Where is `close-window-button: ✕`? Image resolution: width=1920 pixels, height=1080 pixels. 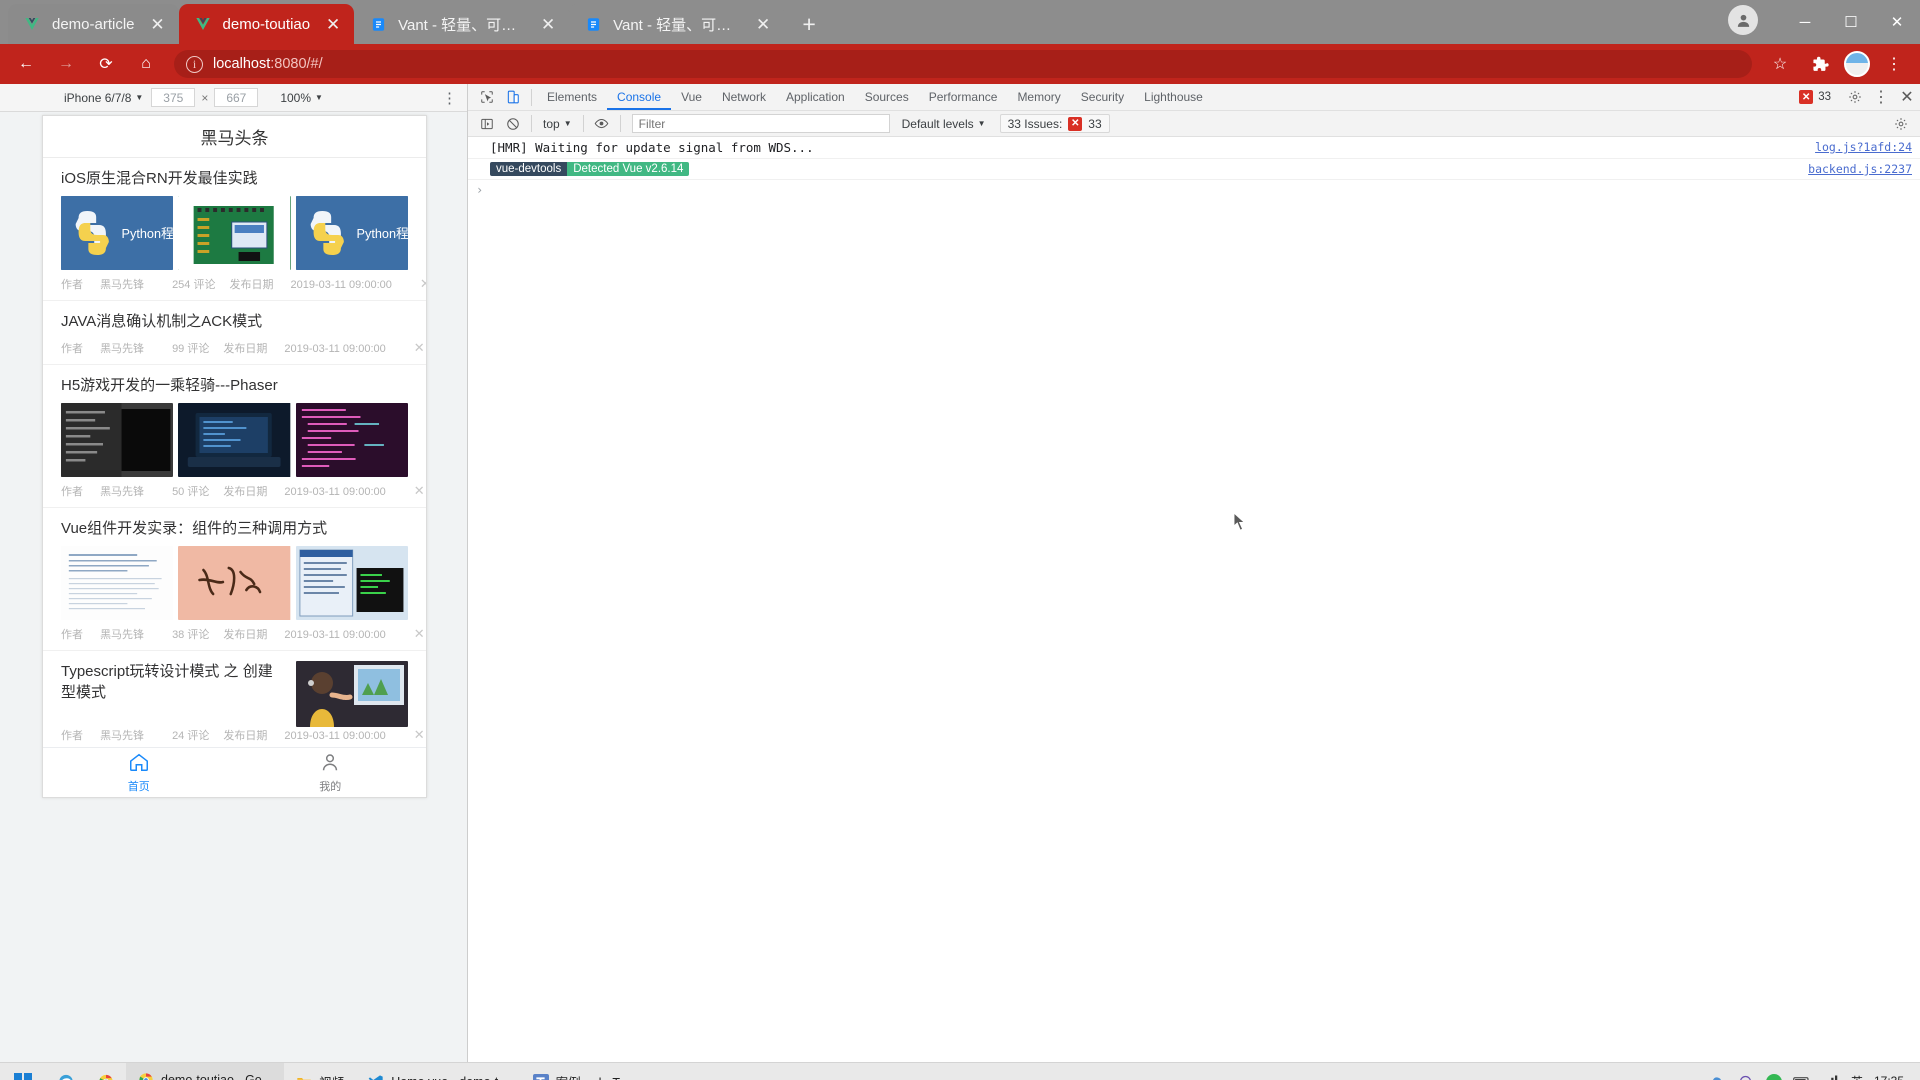 close-window-button: ✕ is located at coordinates (1897, 22).